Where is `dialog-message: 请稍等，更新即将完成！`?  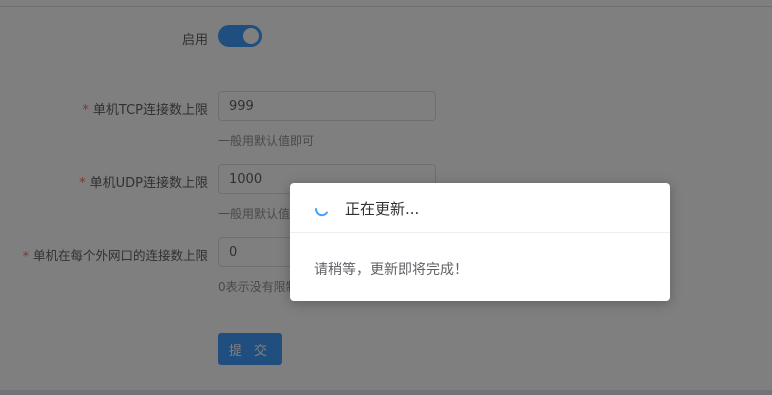 dialog-message: 请稍等，更新即将完成！ is located at coordinates (391, 270).